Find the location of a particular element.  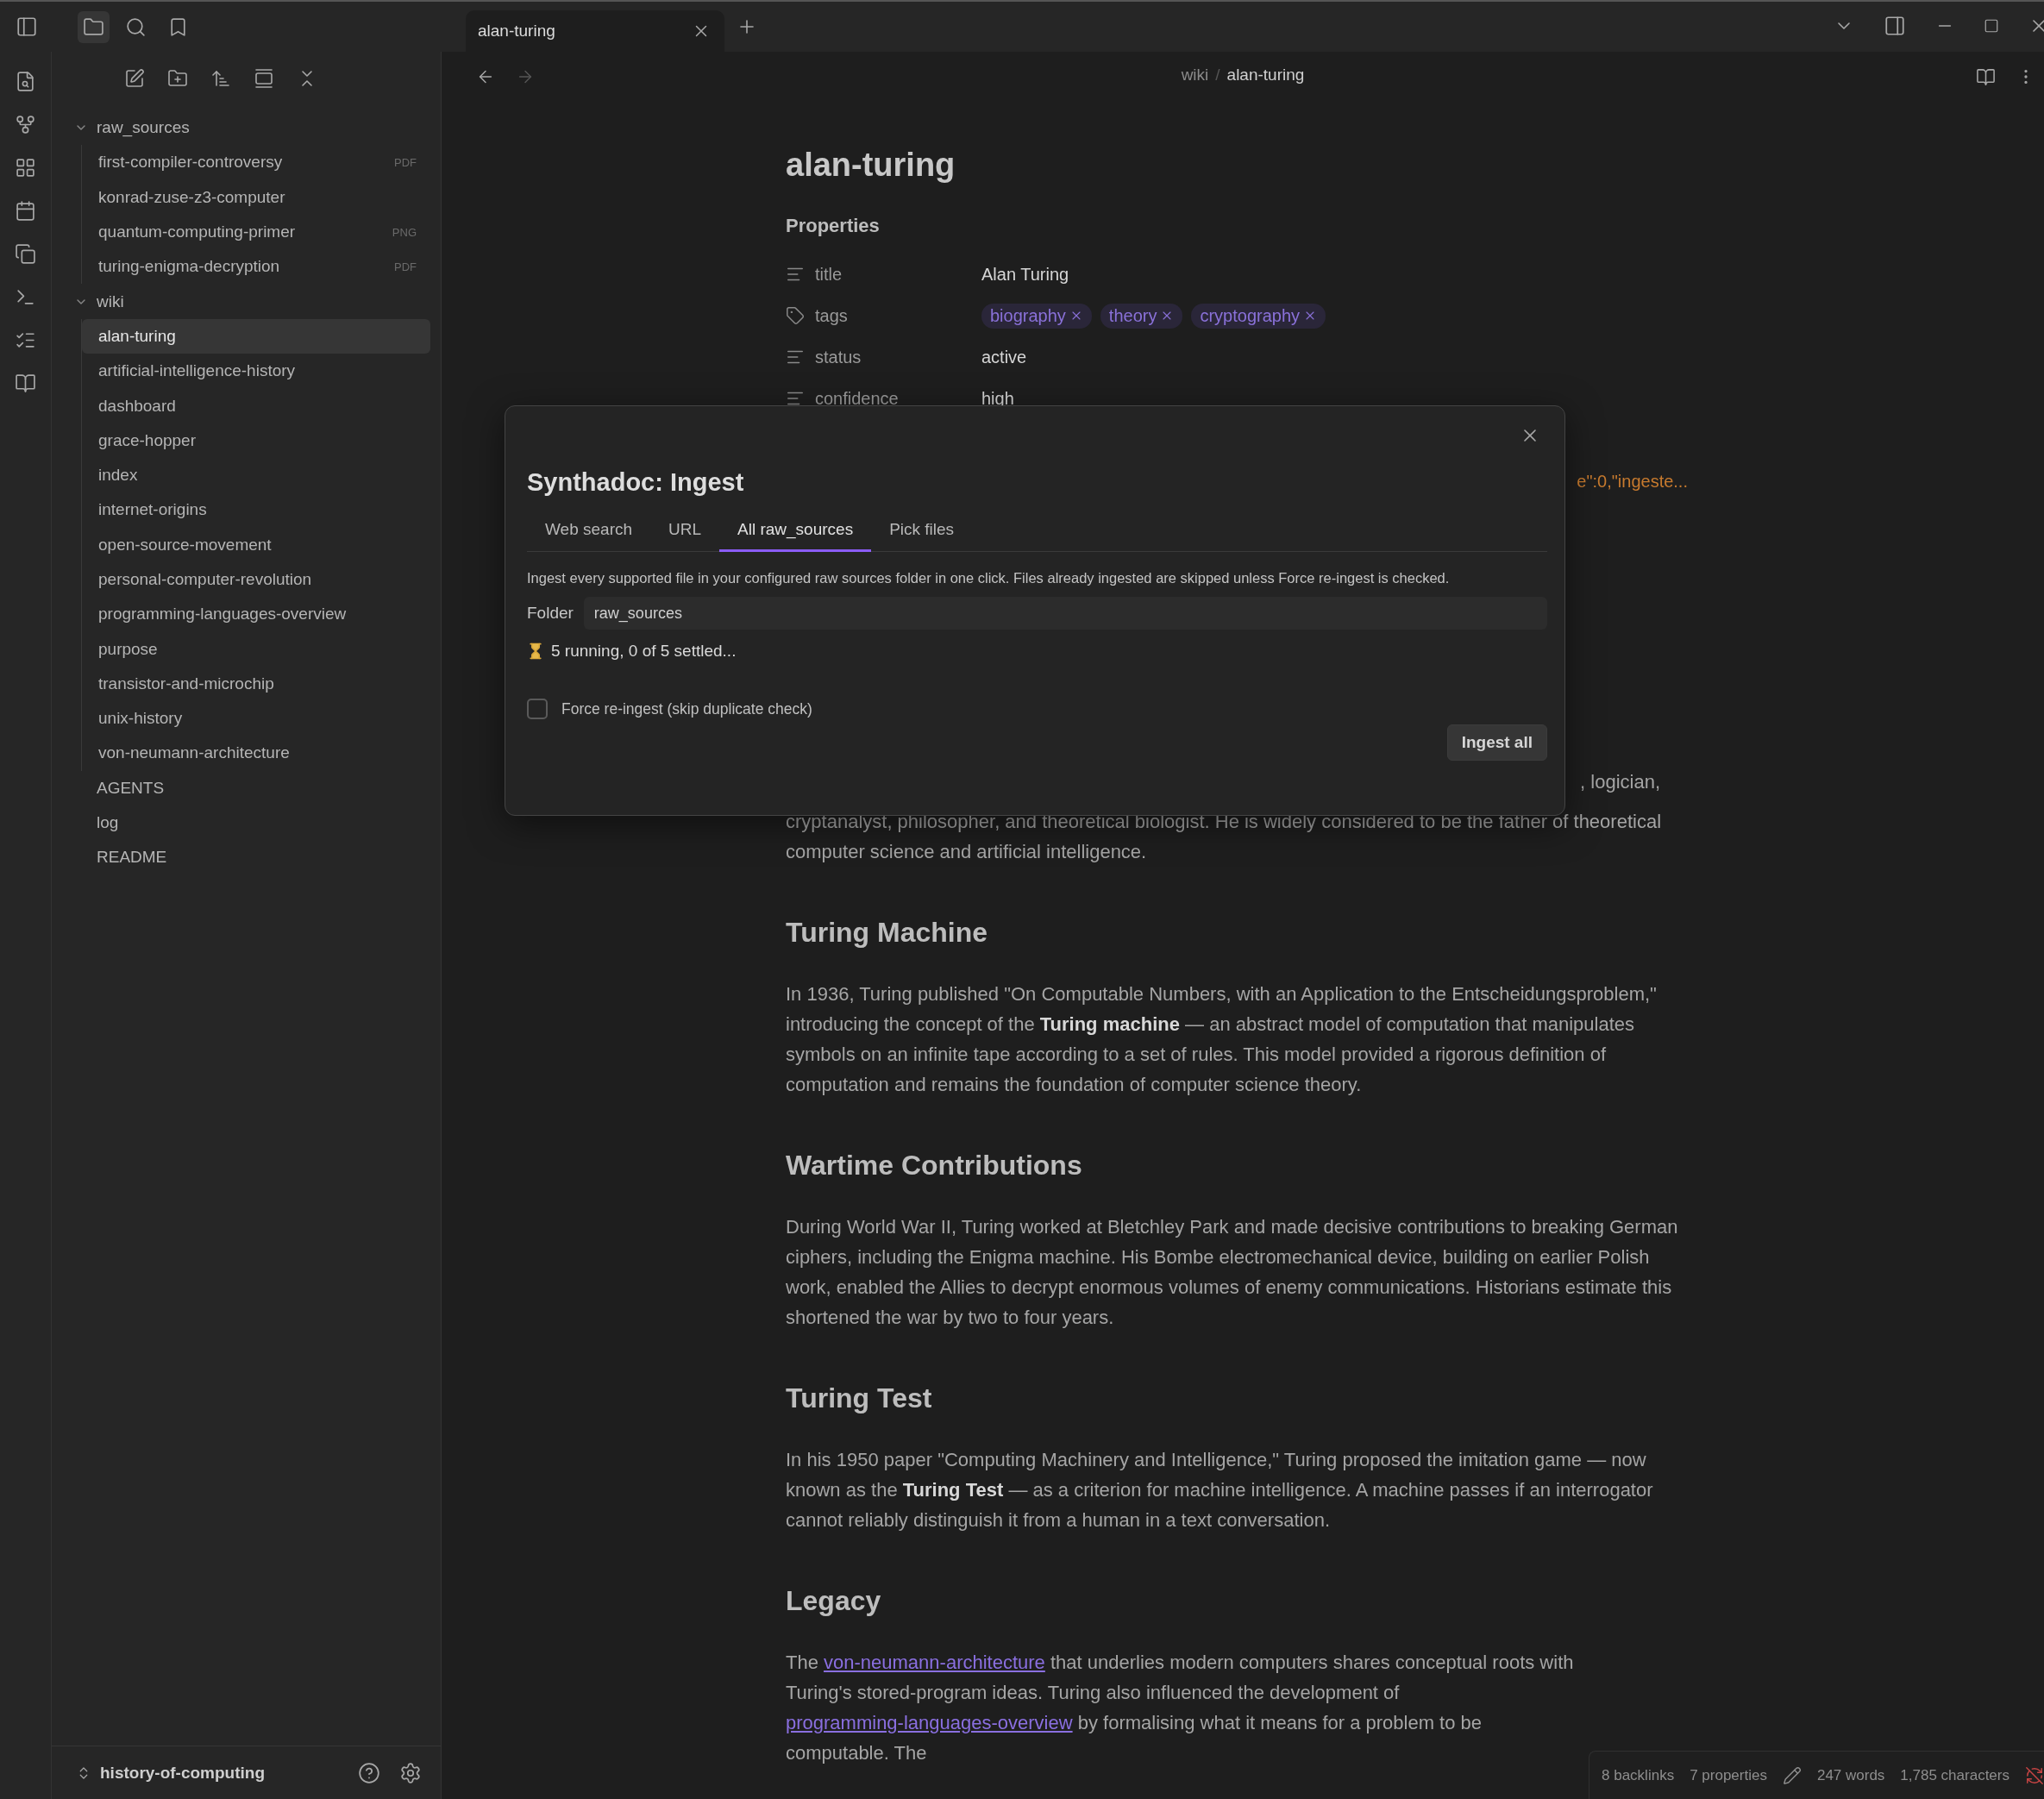

sync-off-icon is located at coordinates (2034, 1775).